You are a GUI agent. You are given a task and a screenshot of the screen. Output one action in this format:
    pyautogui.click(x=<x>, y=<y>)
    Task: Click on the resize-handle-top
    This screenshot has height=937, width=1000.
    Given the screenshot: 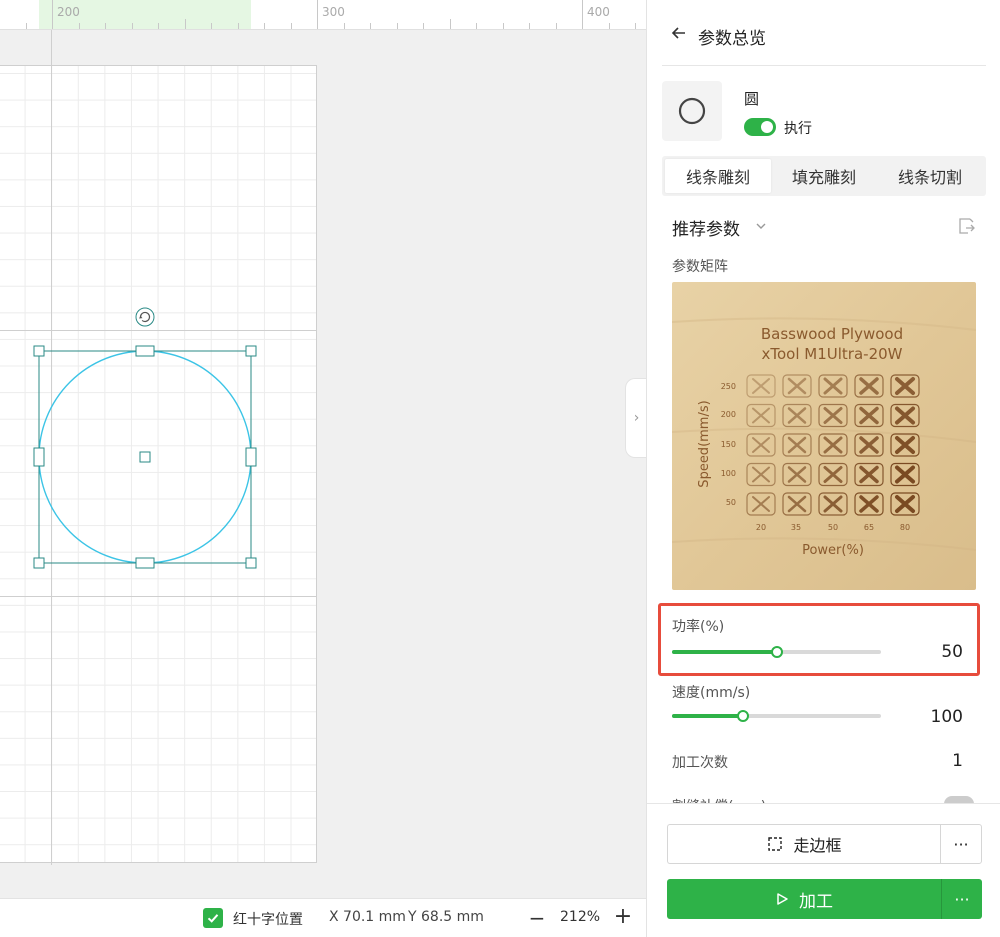 What is the action you would take?
    pyautogui.click(x=145, y=351)
    